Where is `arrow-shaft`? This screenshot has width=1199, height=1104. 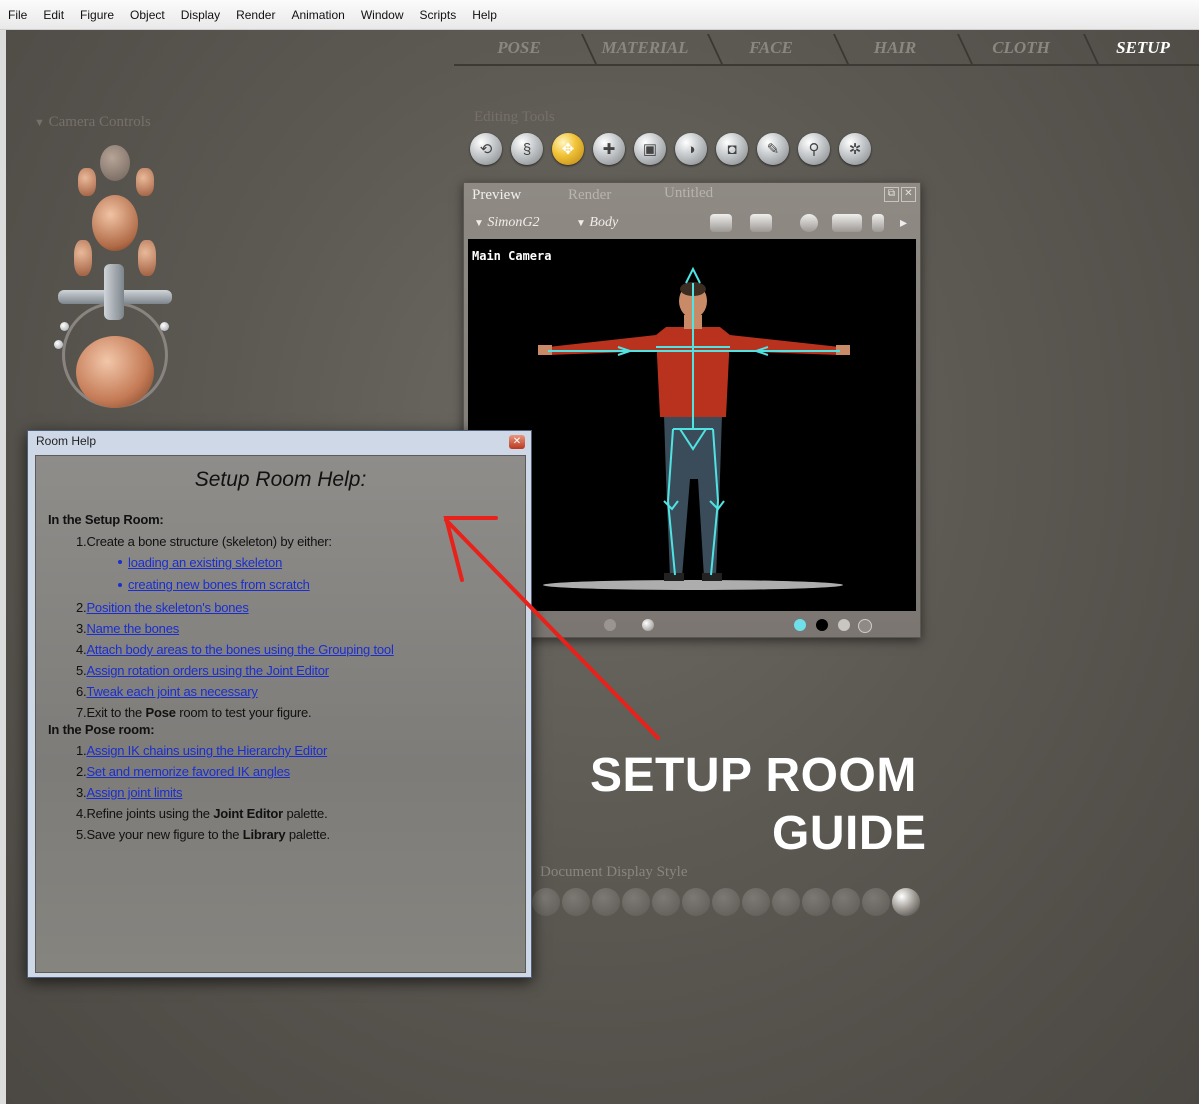 arrow-shaft is located at coordinates (552, 629).